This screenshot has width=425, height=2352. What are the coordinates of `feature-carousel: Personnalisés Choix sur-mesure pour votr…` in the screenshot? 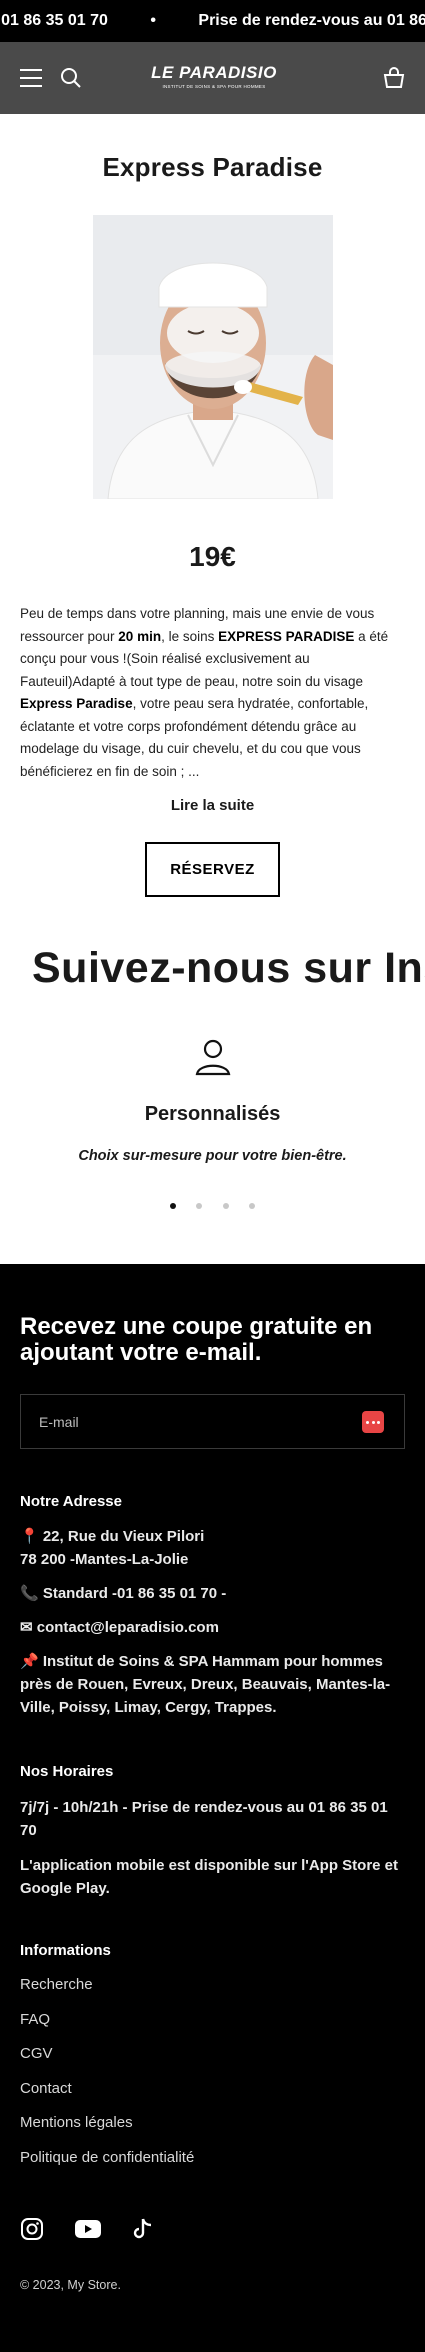 It's located at (212, 1125).